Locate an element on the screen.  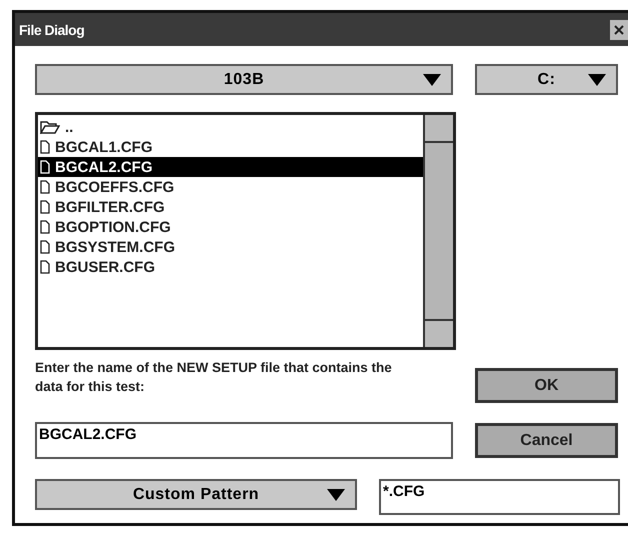
pattern-dropdown: Custom Pattern is located at coordinates (196, 494).